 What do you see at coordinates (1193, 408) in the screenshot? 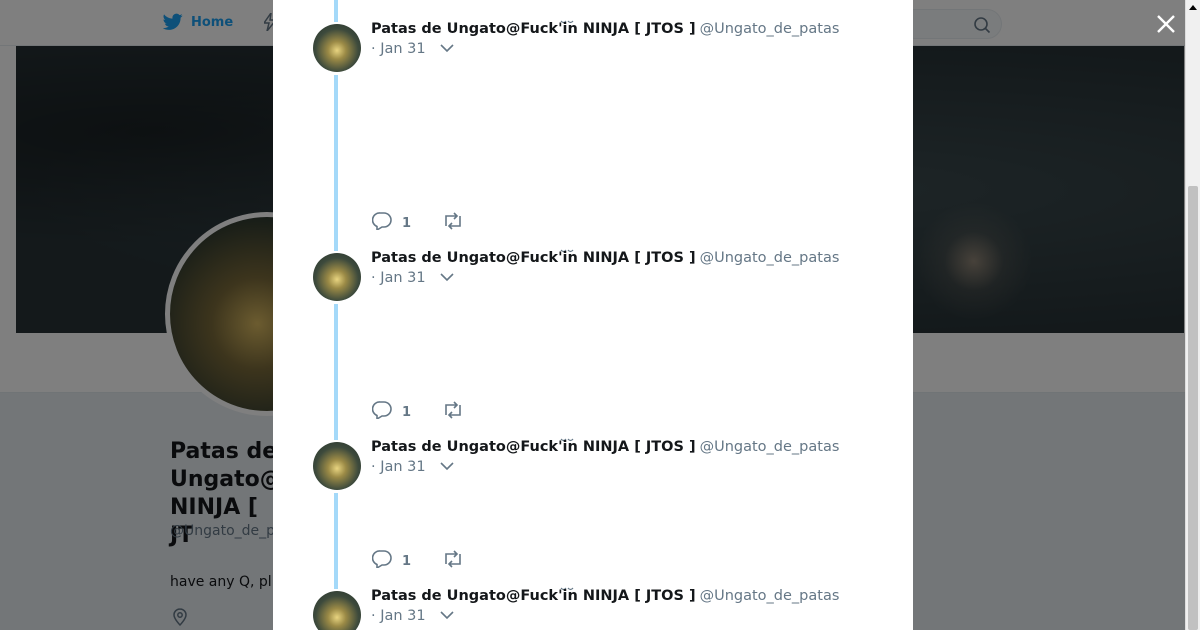
I see `scrollbar-thumb` at bounding box center [1193, 408].